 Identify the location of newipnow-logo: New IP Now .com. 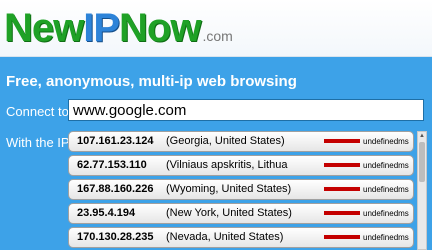
(118, 28).